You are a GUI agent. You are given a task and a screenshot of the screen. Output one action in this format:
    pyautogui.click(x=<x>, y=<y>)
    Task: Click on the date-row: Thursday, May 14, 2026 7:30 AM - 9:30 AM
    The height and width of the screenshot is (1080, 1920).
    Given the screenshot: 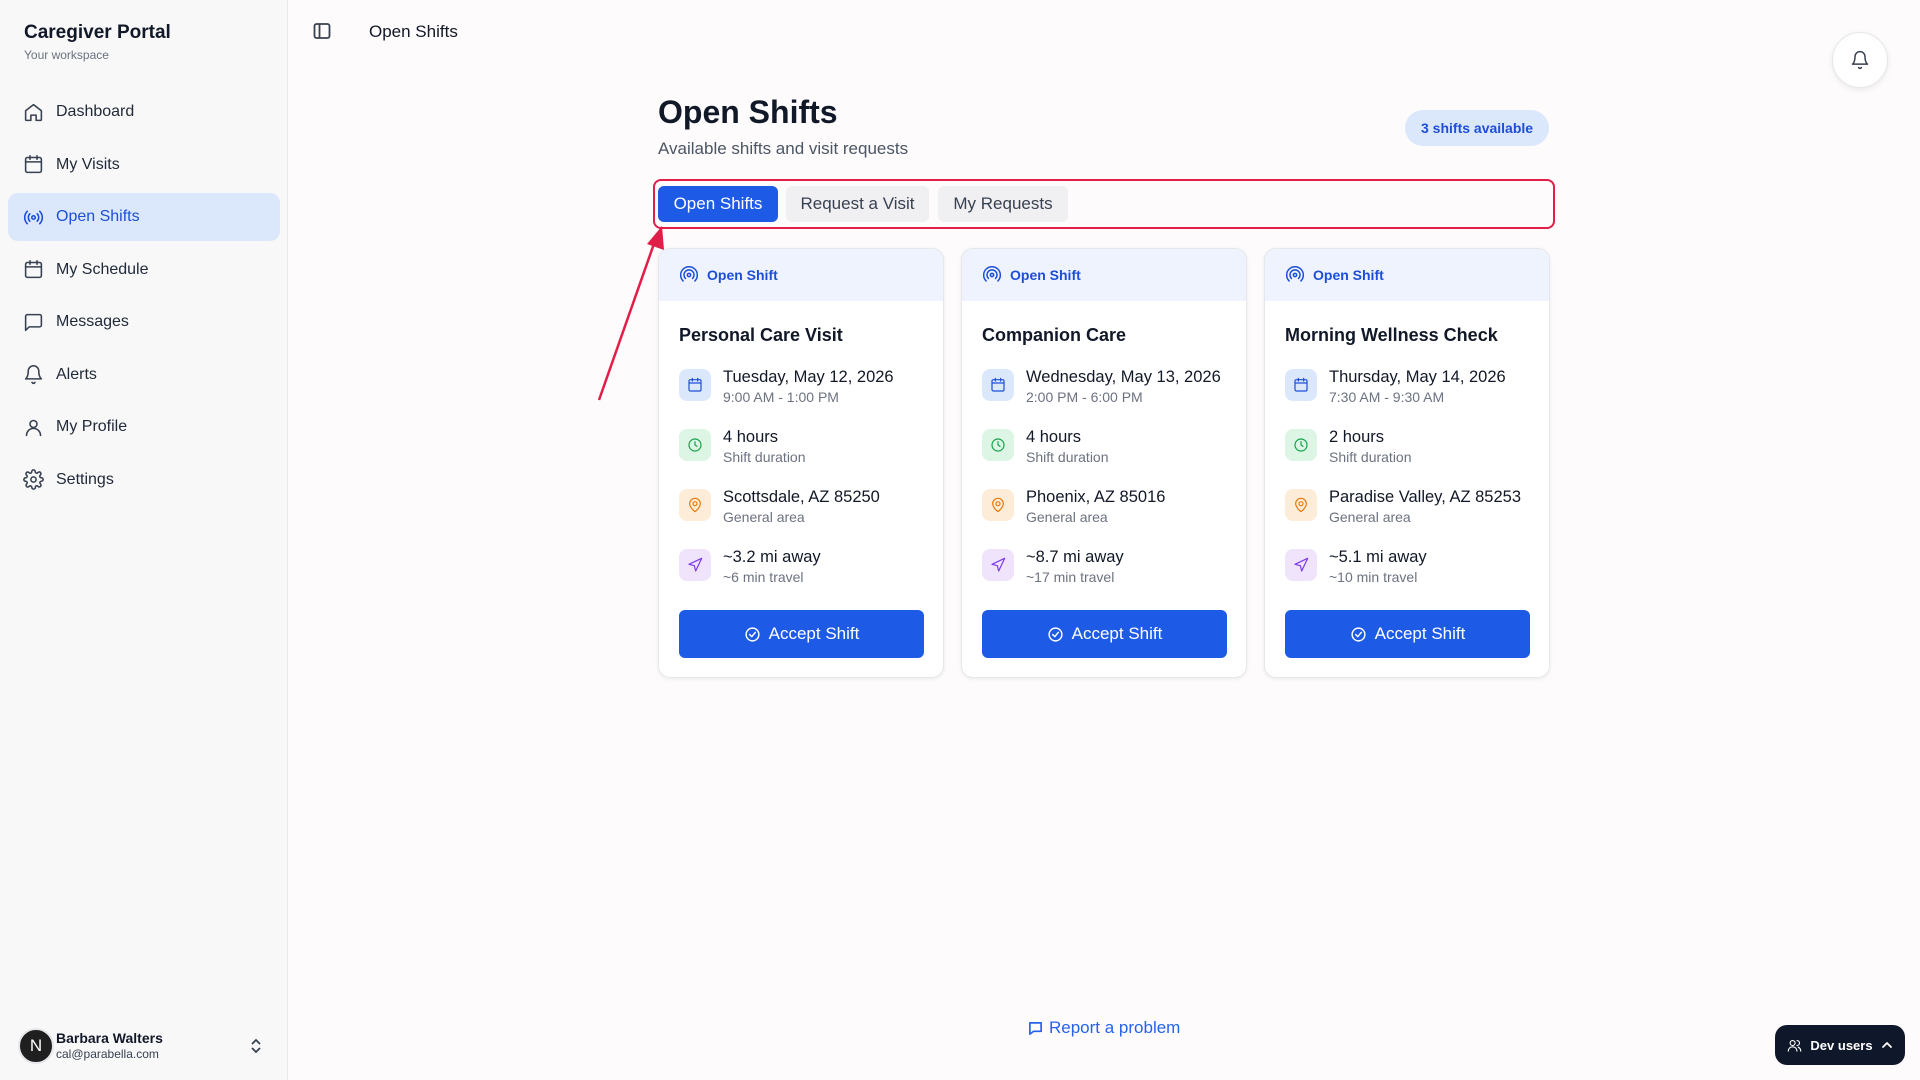 What is the action you would take?
    pyautogui.click(x=1395, y=387)
    